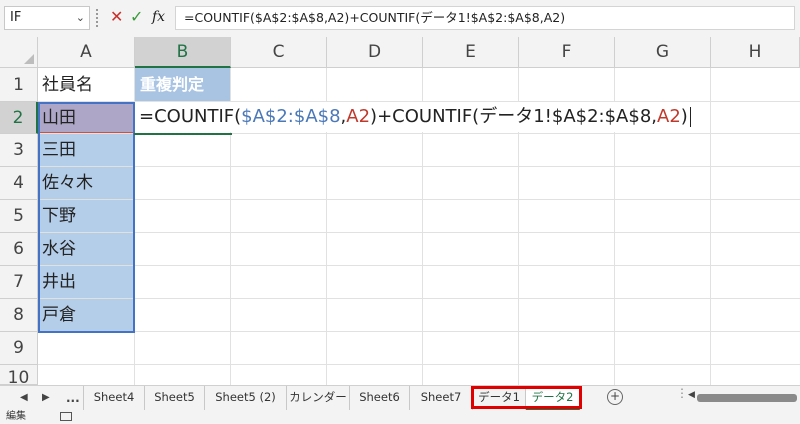  I want to click on column-header-d: D, so click(375, 52).